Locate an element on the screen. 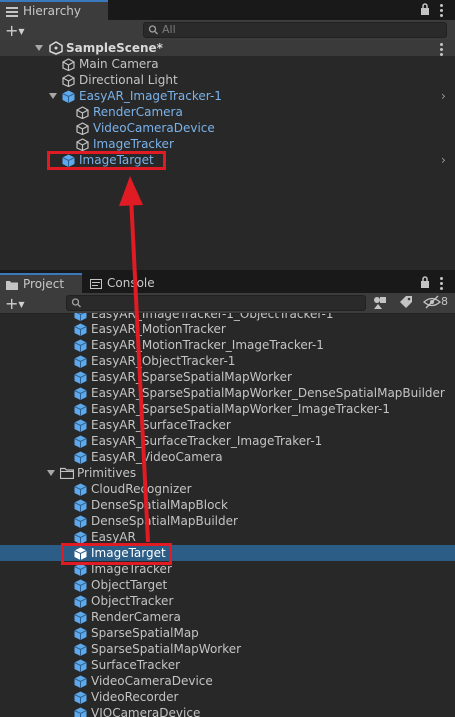 Image resolution: width=455 pixels, height=717 pixels. annotation-arrow-shaft is located at coordinates (139, 369).